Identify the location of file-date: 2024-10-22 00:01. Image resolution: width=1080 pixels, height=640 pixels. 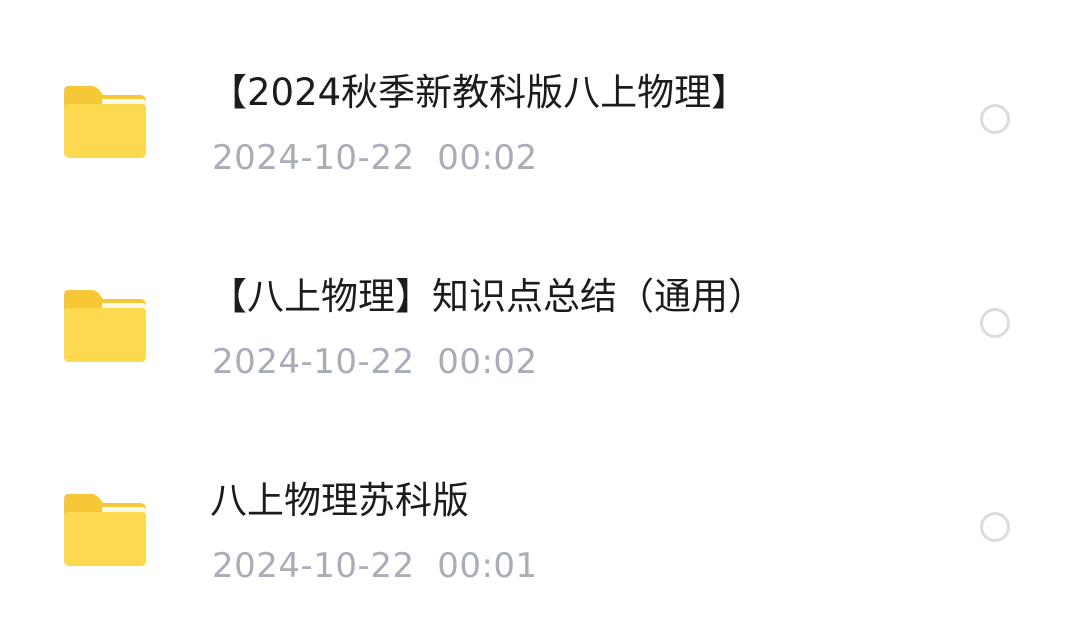
(375, 566).